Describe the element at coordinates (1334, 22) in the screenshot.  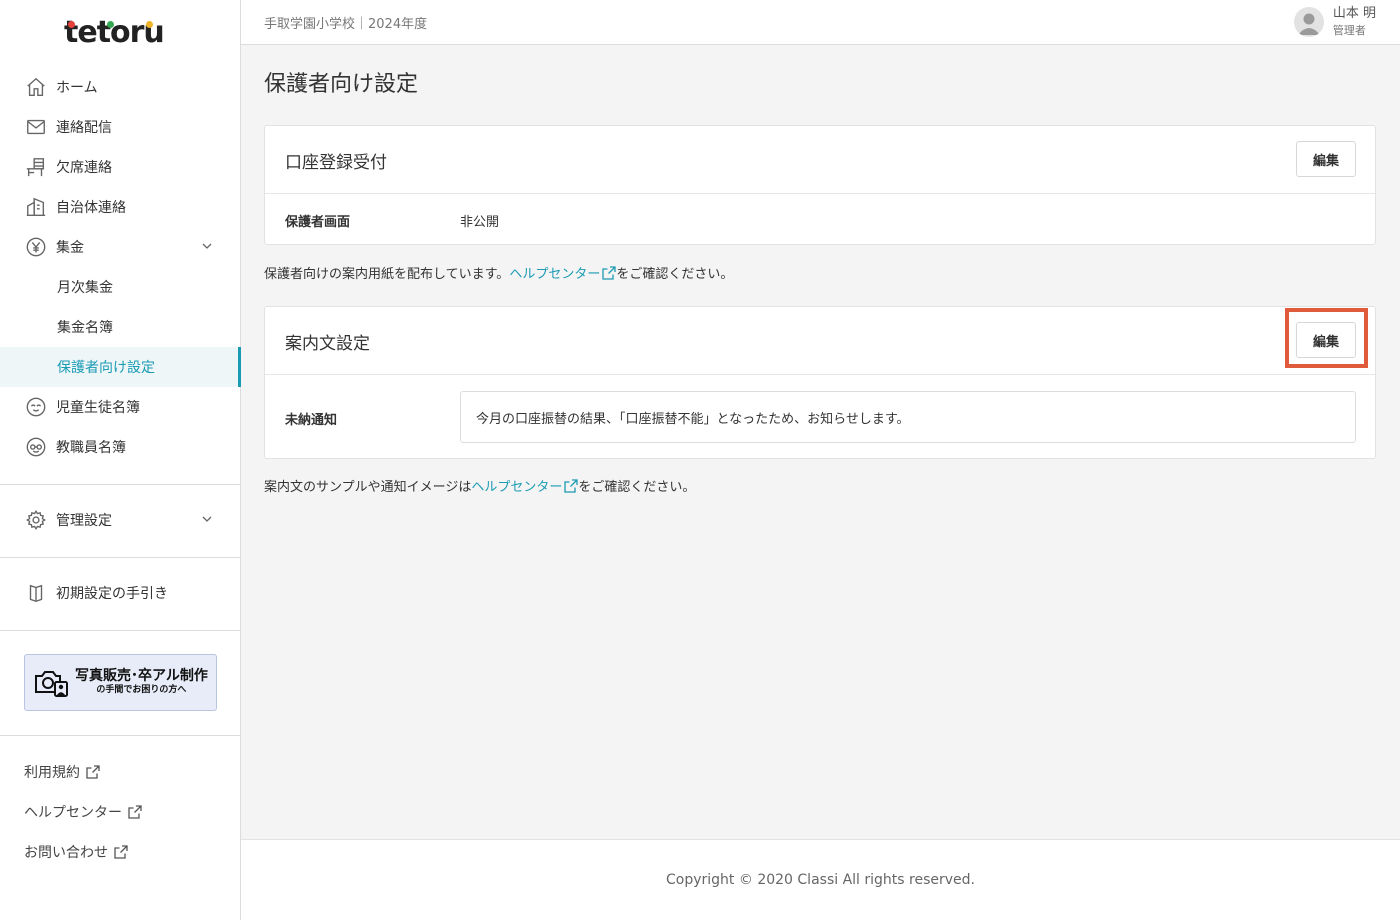
I see `user-menu: 山本 明 管理者` at that location.